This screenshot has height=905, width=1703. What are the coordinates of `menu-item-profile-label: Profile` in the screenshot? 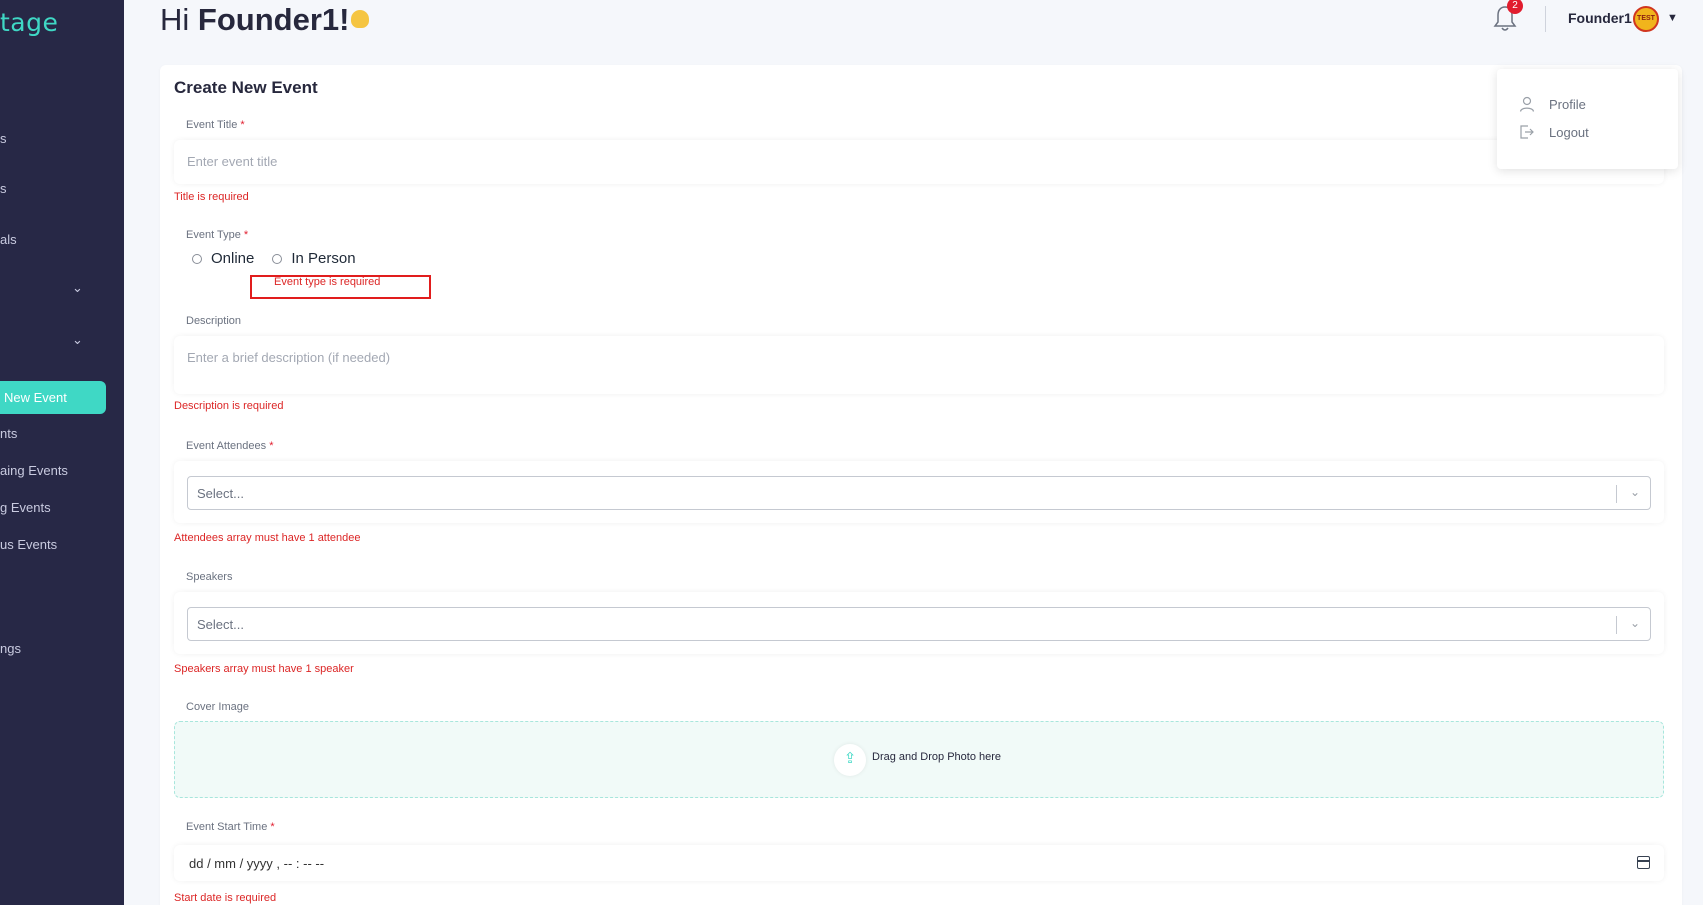 It's located at (1567, 104).